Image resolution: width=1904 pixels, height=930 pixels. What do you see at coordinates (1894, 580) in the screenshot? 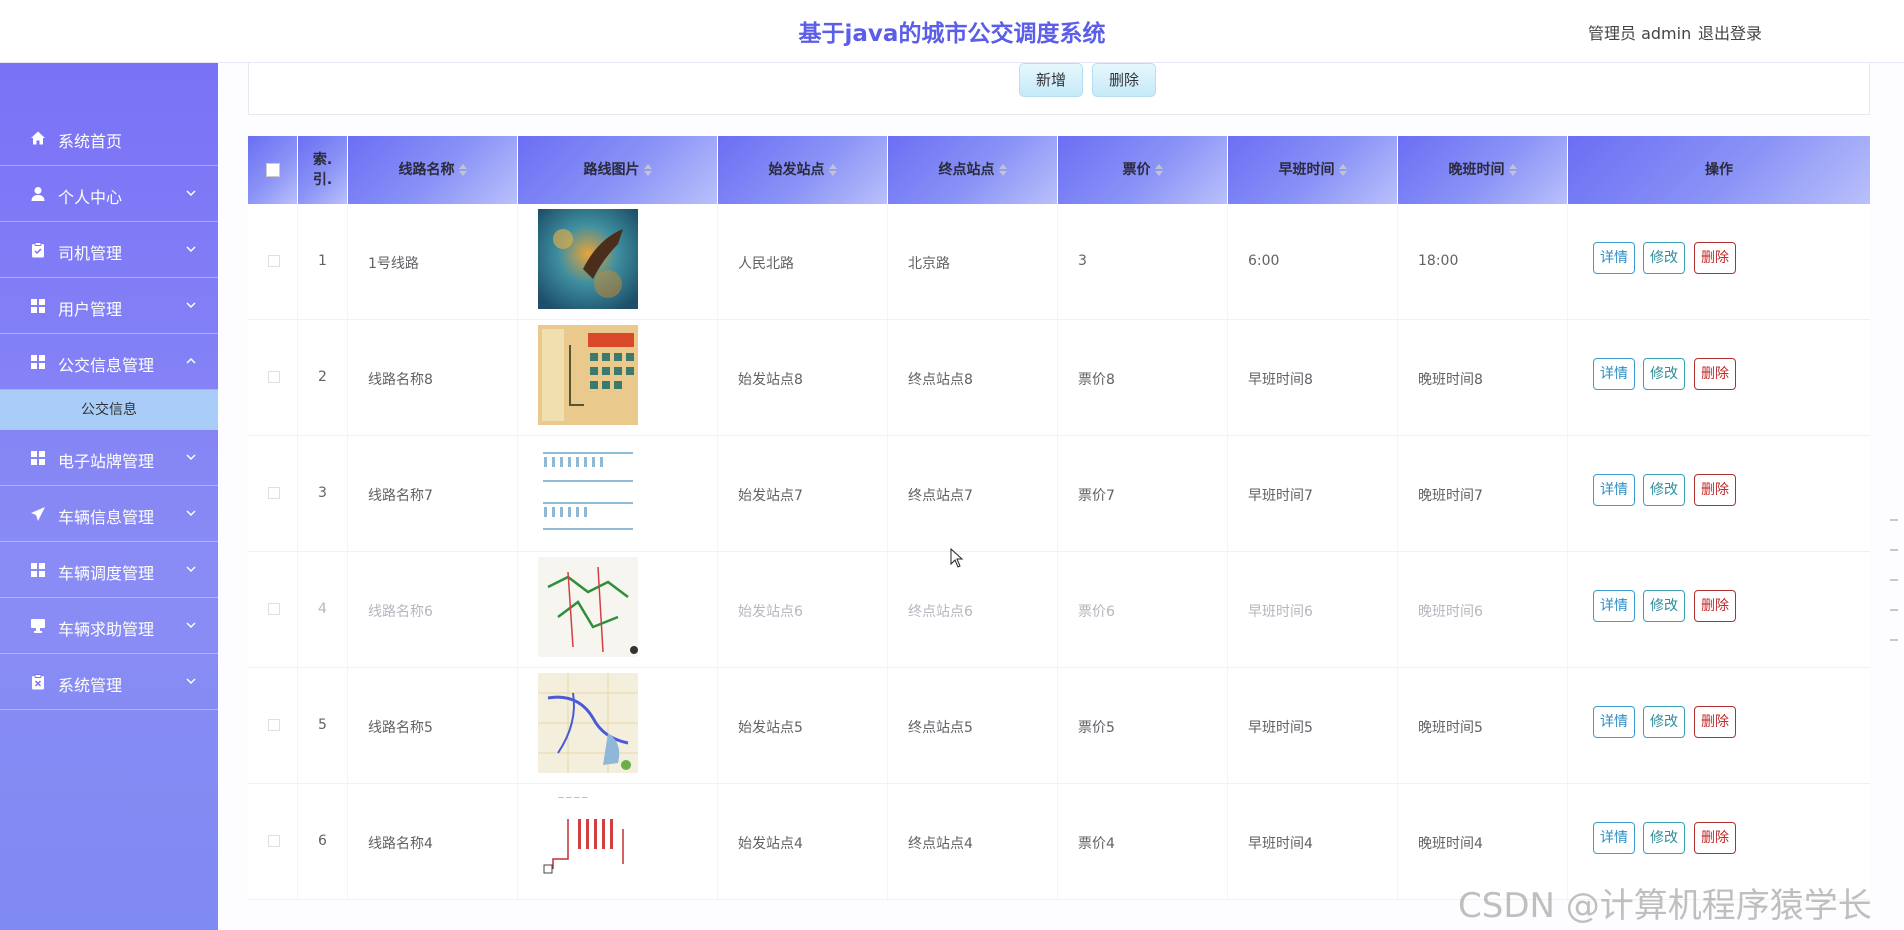
I see `scroll-indicator-icon` at bounding box center [1894, 580].